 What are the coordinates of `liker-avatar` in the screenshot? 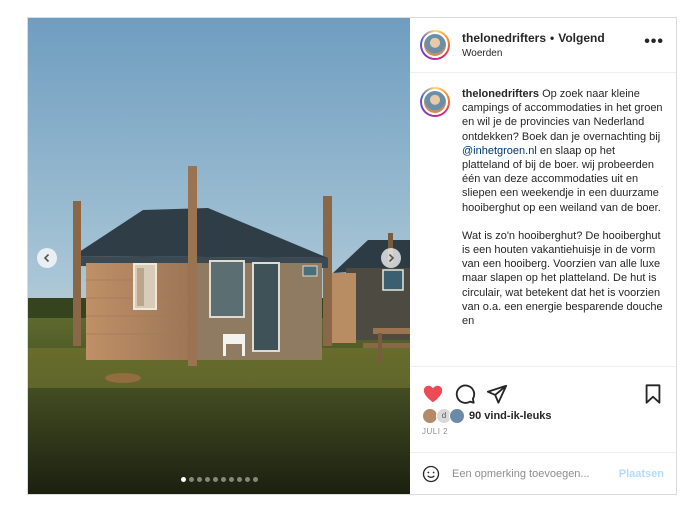 It's located at (457, 416).